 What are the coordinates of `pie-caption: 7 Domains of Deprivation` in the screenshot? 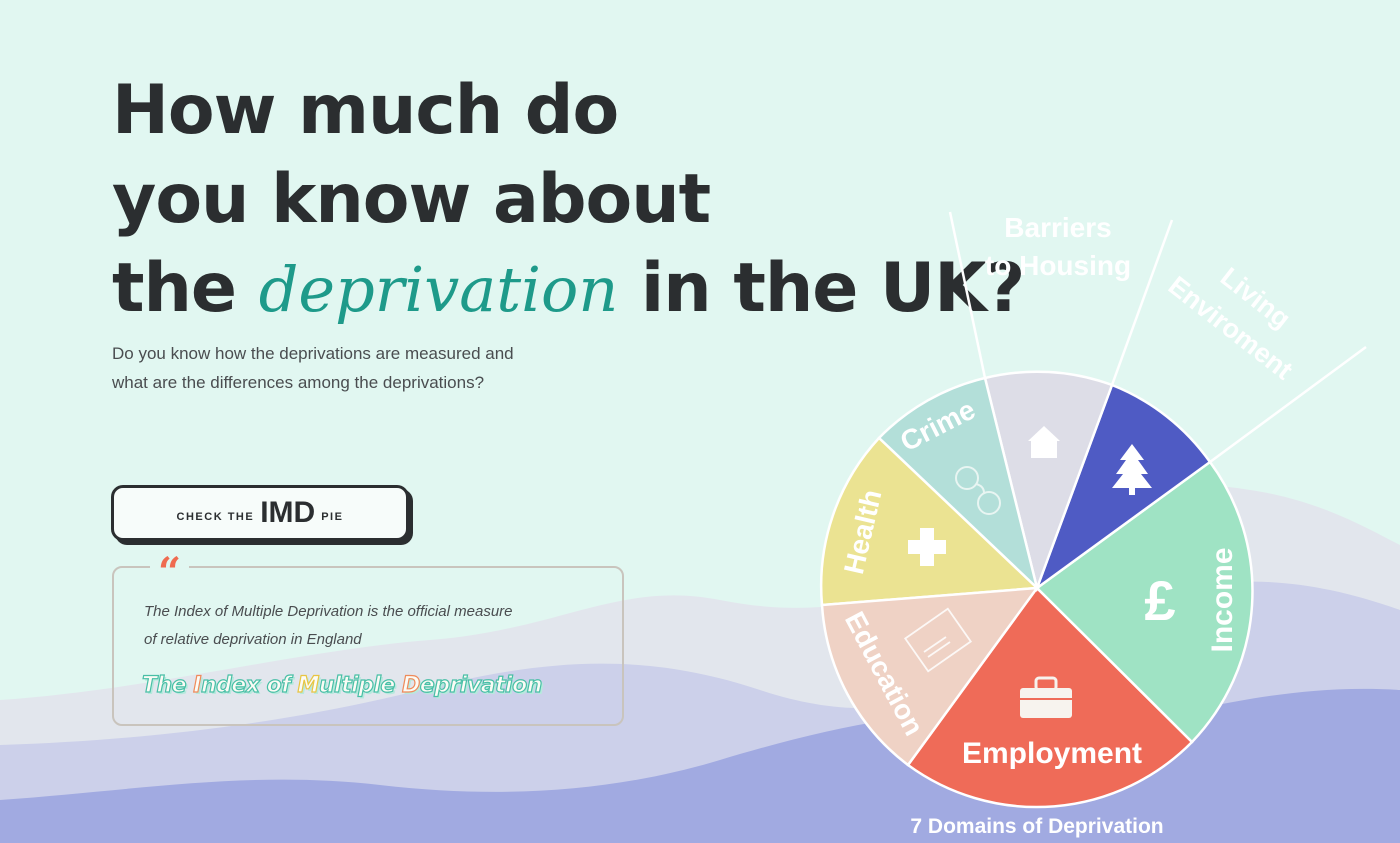 It's located at (1036, 826).